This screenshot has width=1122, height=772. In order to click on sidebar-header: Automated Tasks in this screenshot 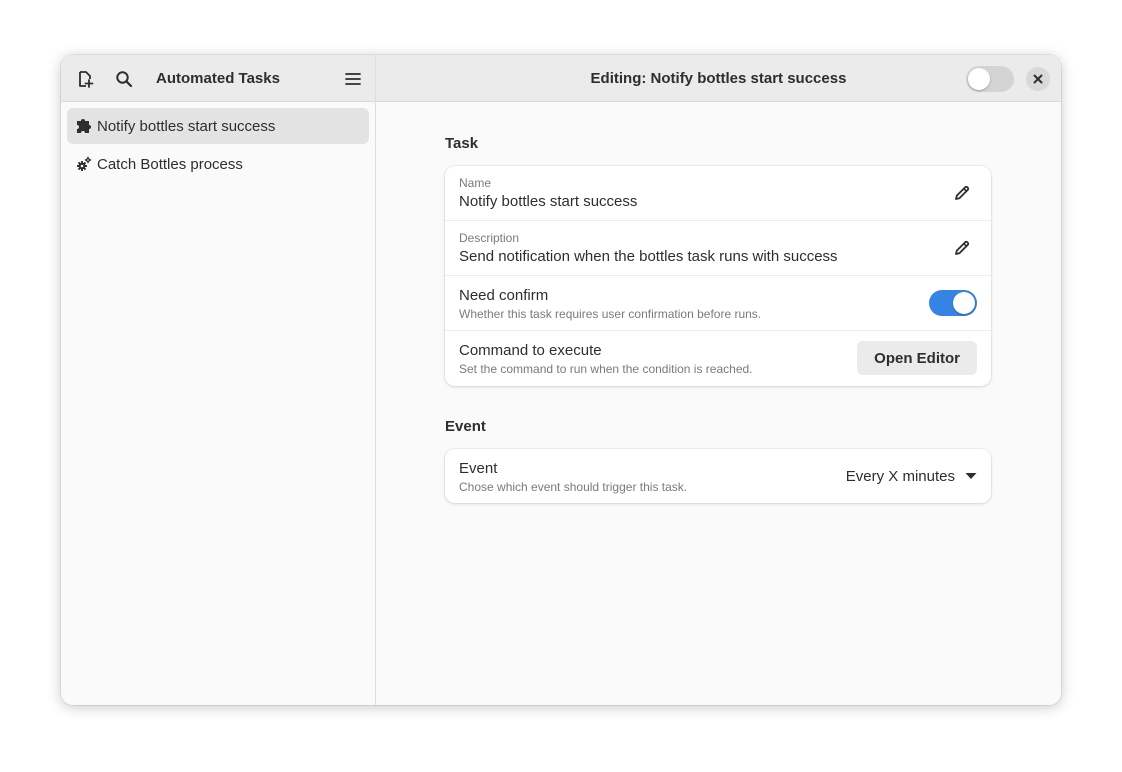, I will do `click(218, 78)`.